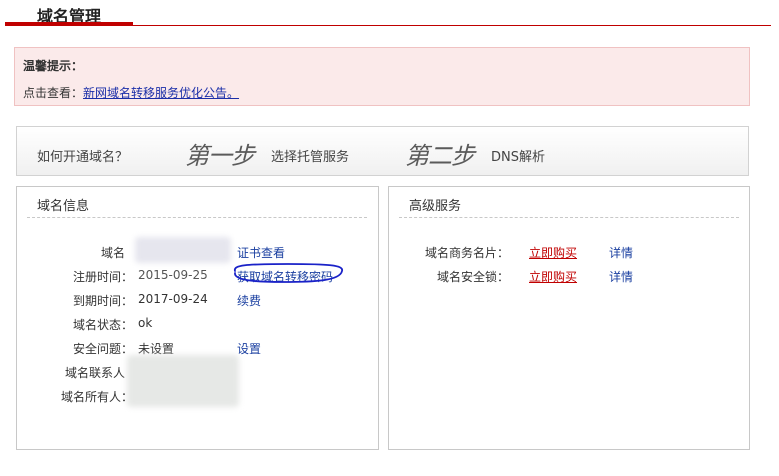 The height and width of the screenshot is (476, 779). What do you see at coordinates (382, 151) in the screenshot?
I see `steps-banner: 如何开通域名？ 第一步 选择托管服务 第二步 DNS解析` at bounding box center [382, 151].